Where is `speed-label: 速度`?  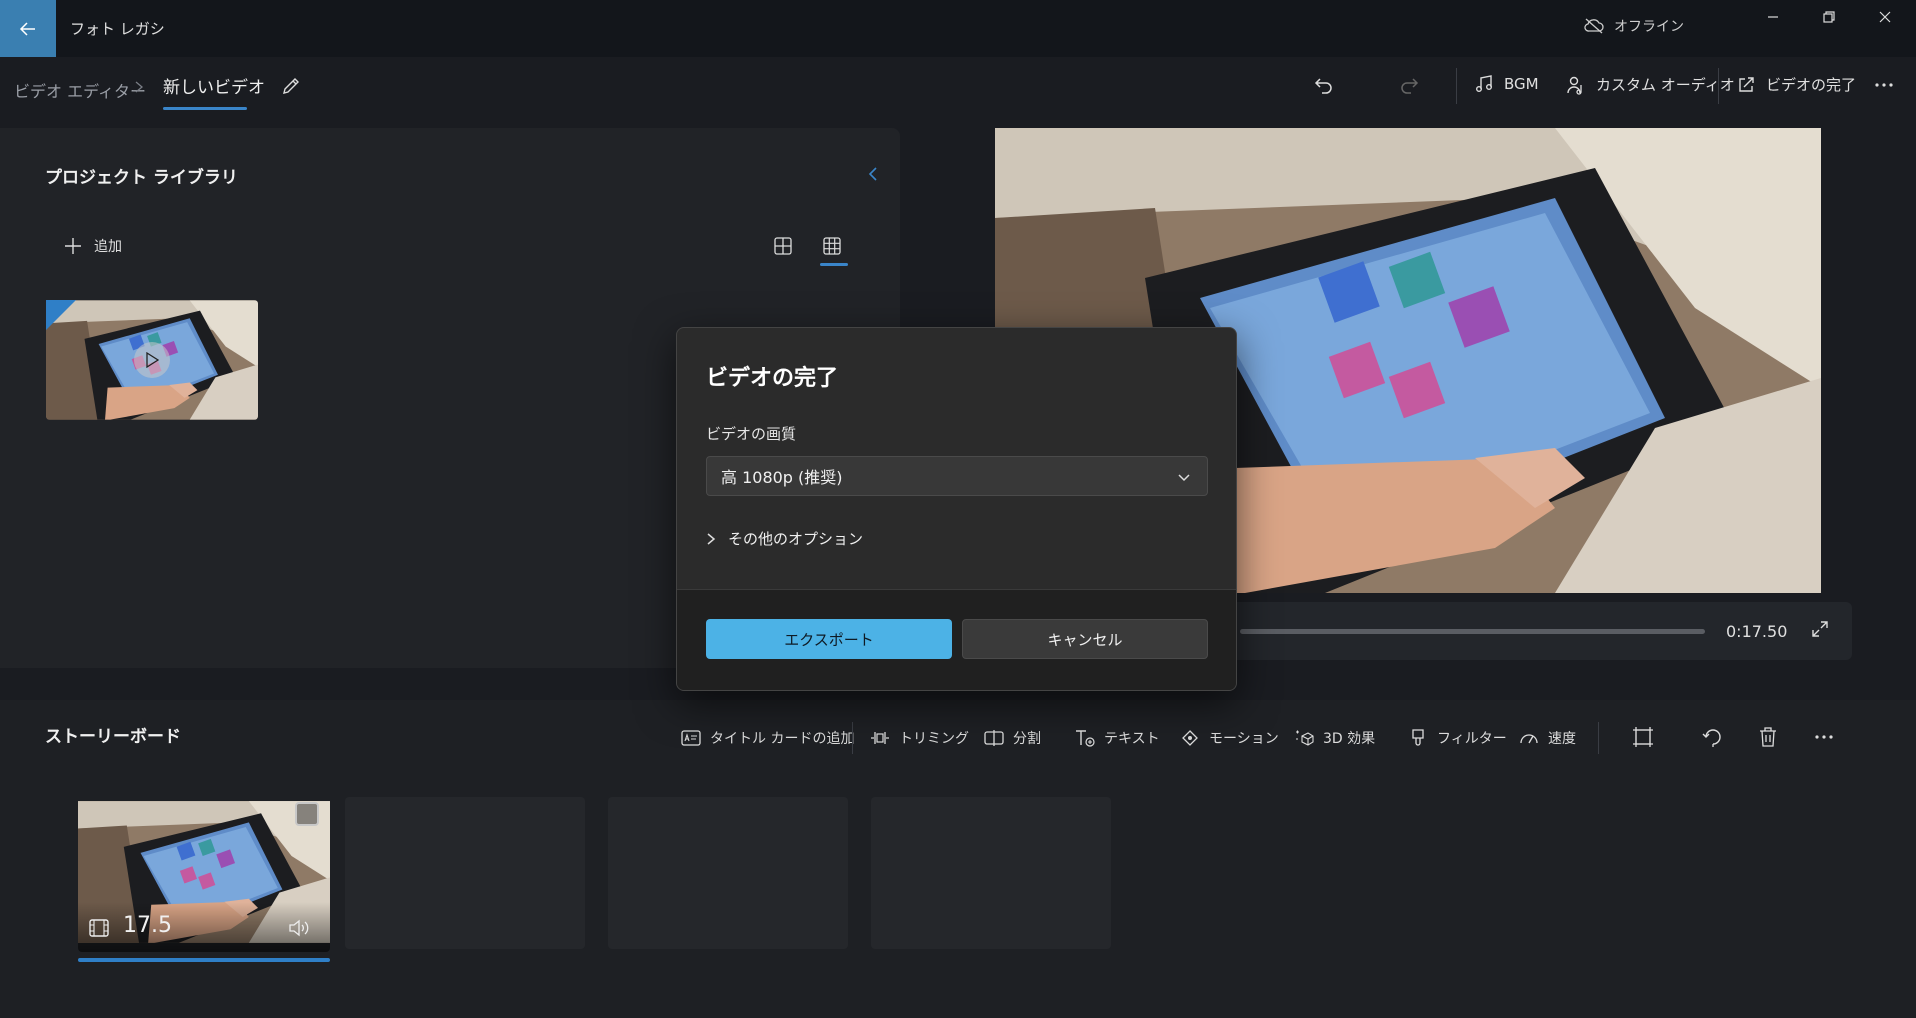
speed-label: 速度 is located at coordinates (1562, 739).